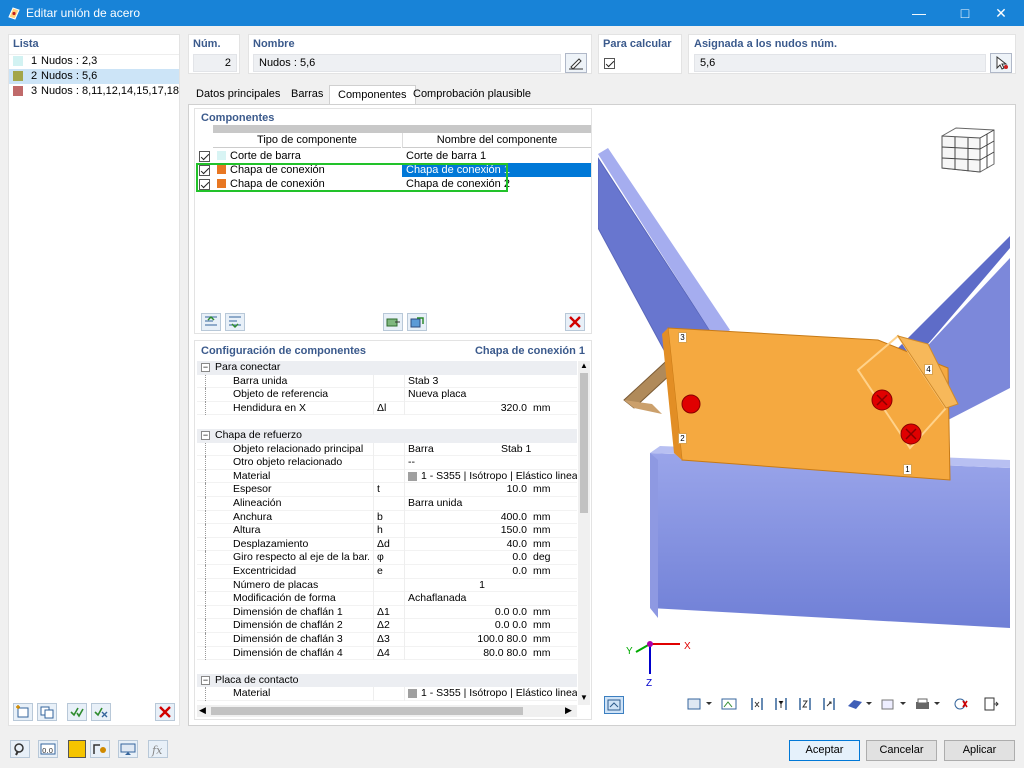  Describe the element at coordinates (584, 443) in the screenshot. I see `scroll-thumb` at that location.